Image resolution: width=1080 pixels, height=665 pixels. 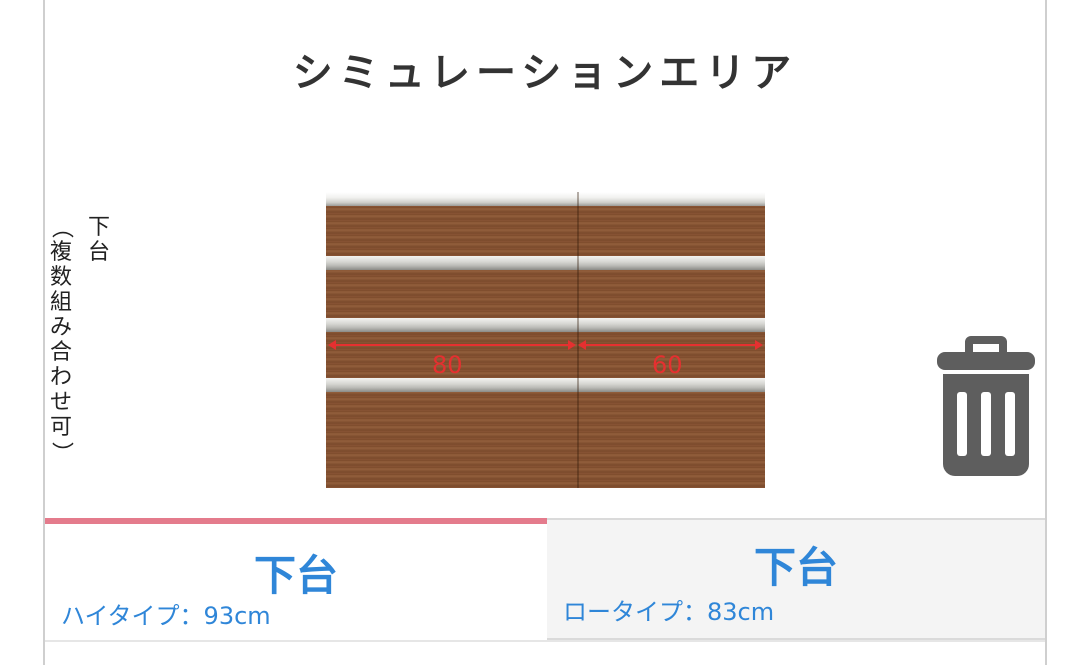 I want to click on side-label-char: 複, so click(x=61, y=252).